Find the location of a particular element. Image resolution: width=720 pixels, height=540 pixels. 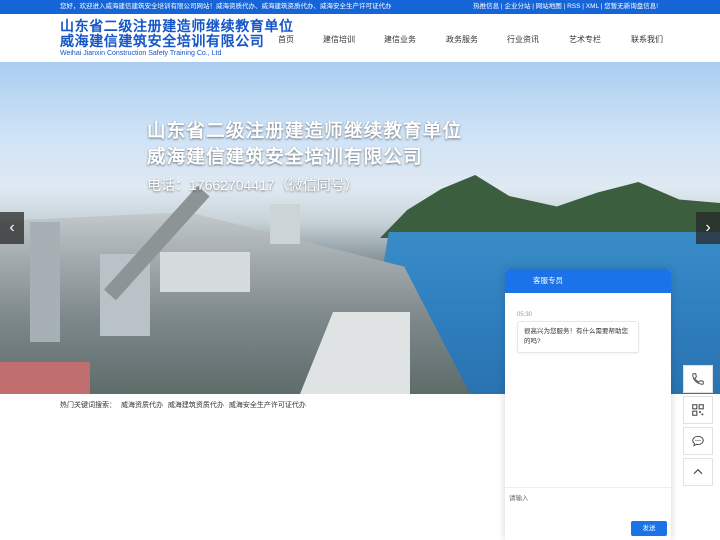

qrcode-icon is located at coordinates (698, 410).